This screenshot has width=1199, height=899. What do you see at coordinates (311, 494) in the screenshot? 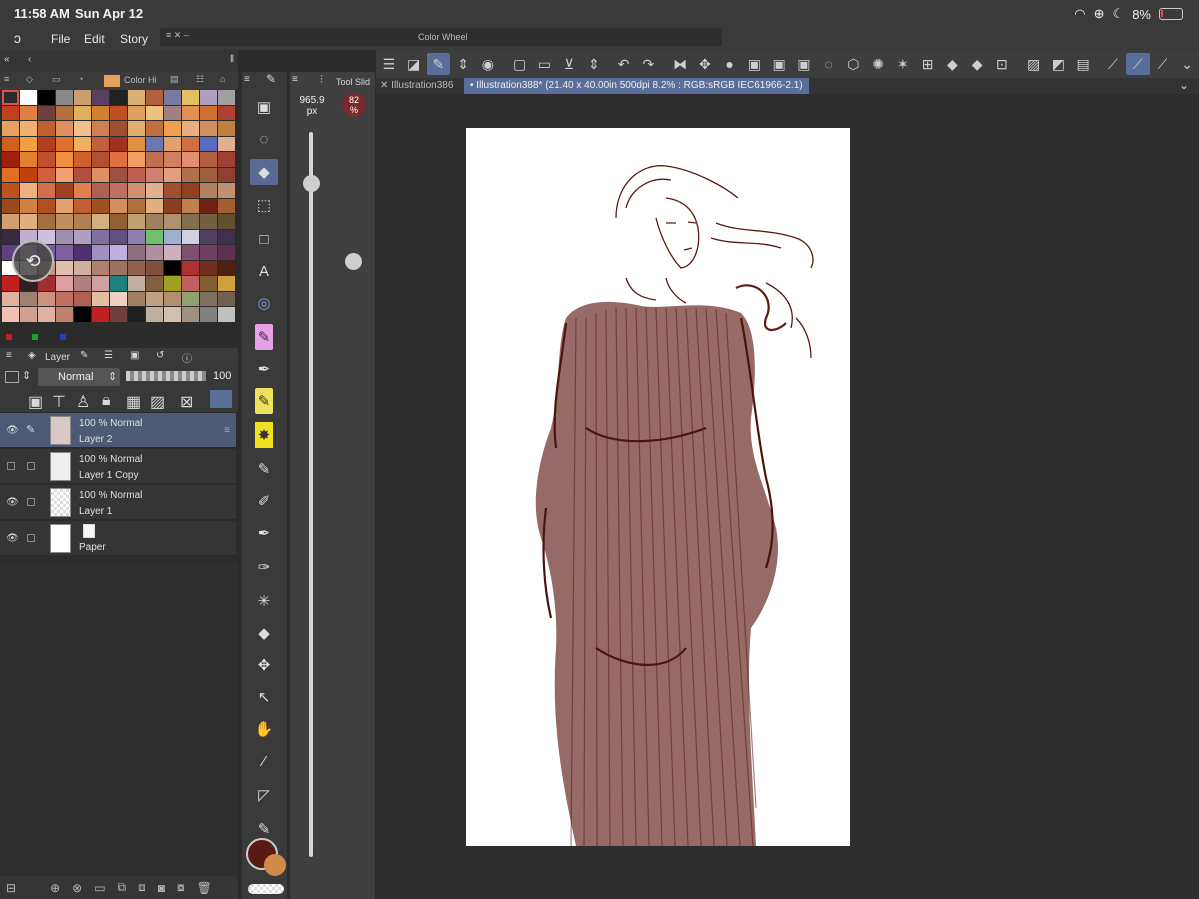
I see `brush-size-slider-track` at bounding box center [311, 494].